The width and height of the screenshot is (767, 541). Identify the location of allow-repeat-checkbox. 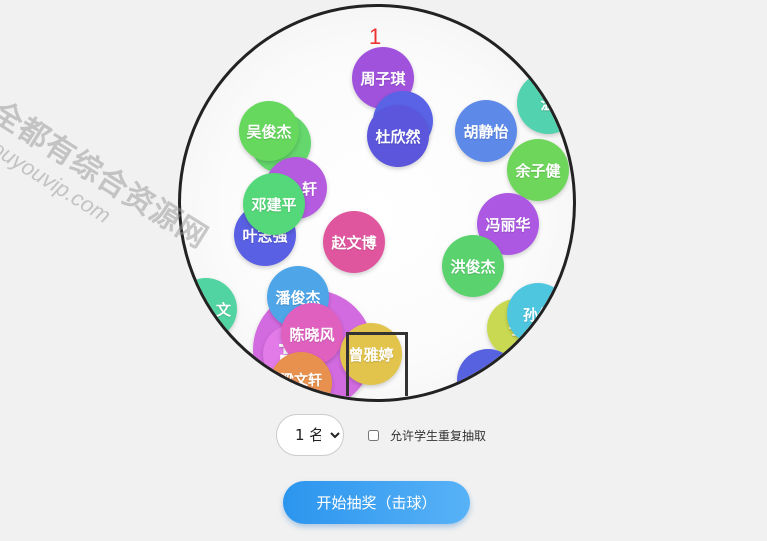
(373, 435).